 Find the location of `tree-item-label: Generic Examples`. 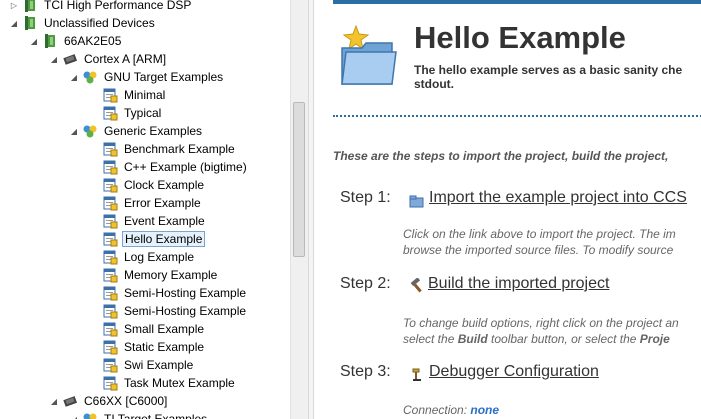

tree-item-label: Generic Examples is located at coordinates (153, 131).